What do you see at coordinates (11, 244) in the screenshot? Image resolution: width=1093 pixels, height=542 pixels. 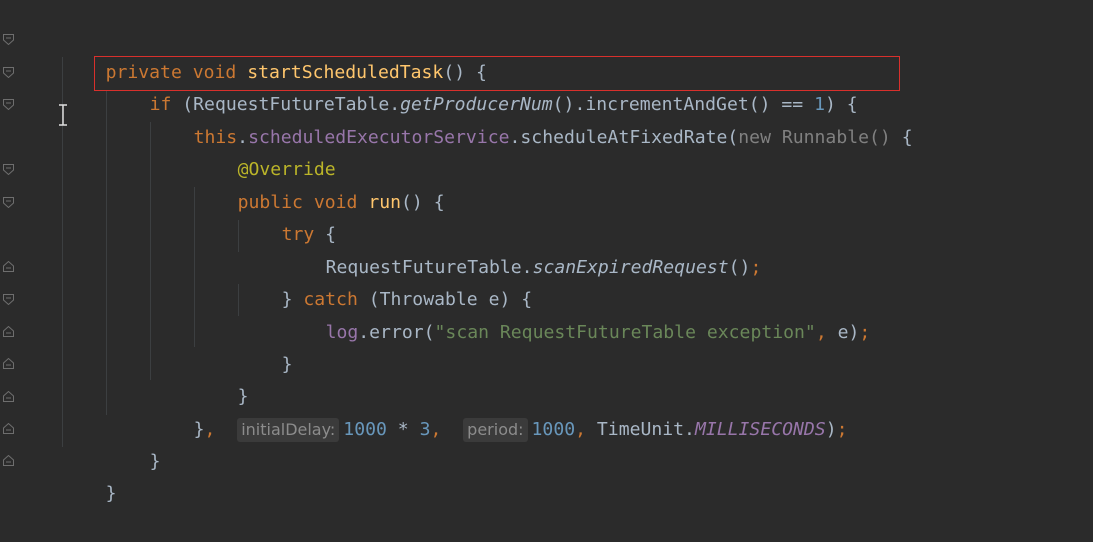 I see `editor-gutter` at bounding box center [11, 244].